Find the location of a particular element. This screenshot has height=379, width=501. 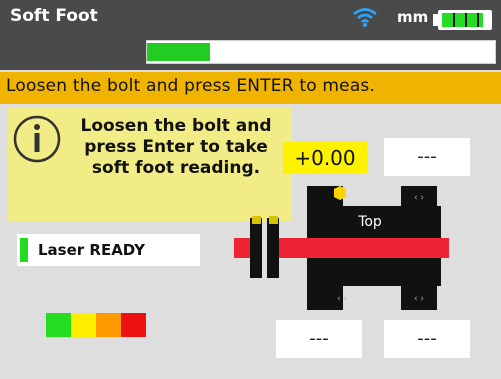

signal-level-bar is located at coordinates (96, 325).